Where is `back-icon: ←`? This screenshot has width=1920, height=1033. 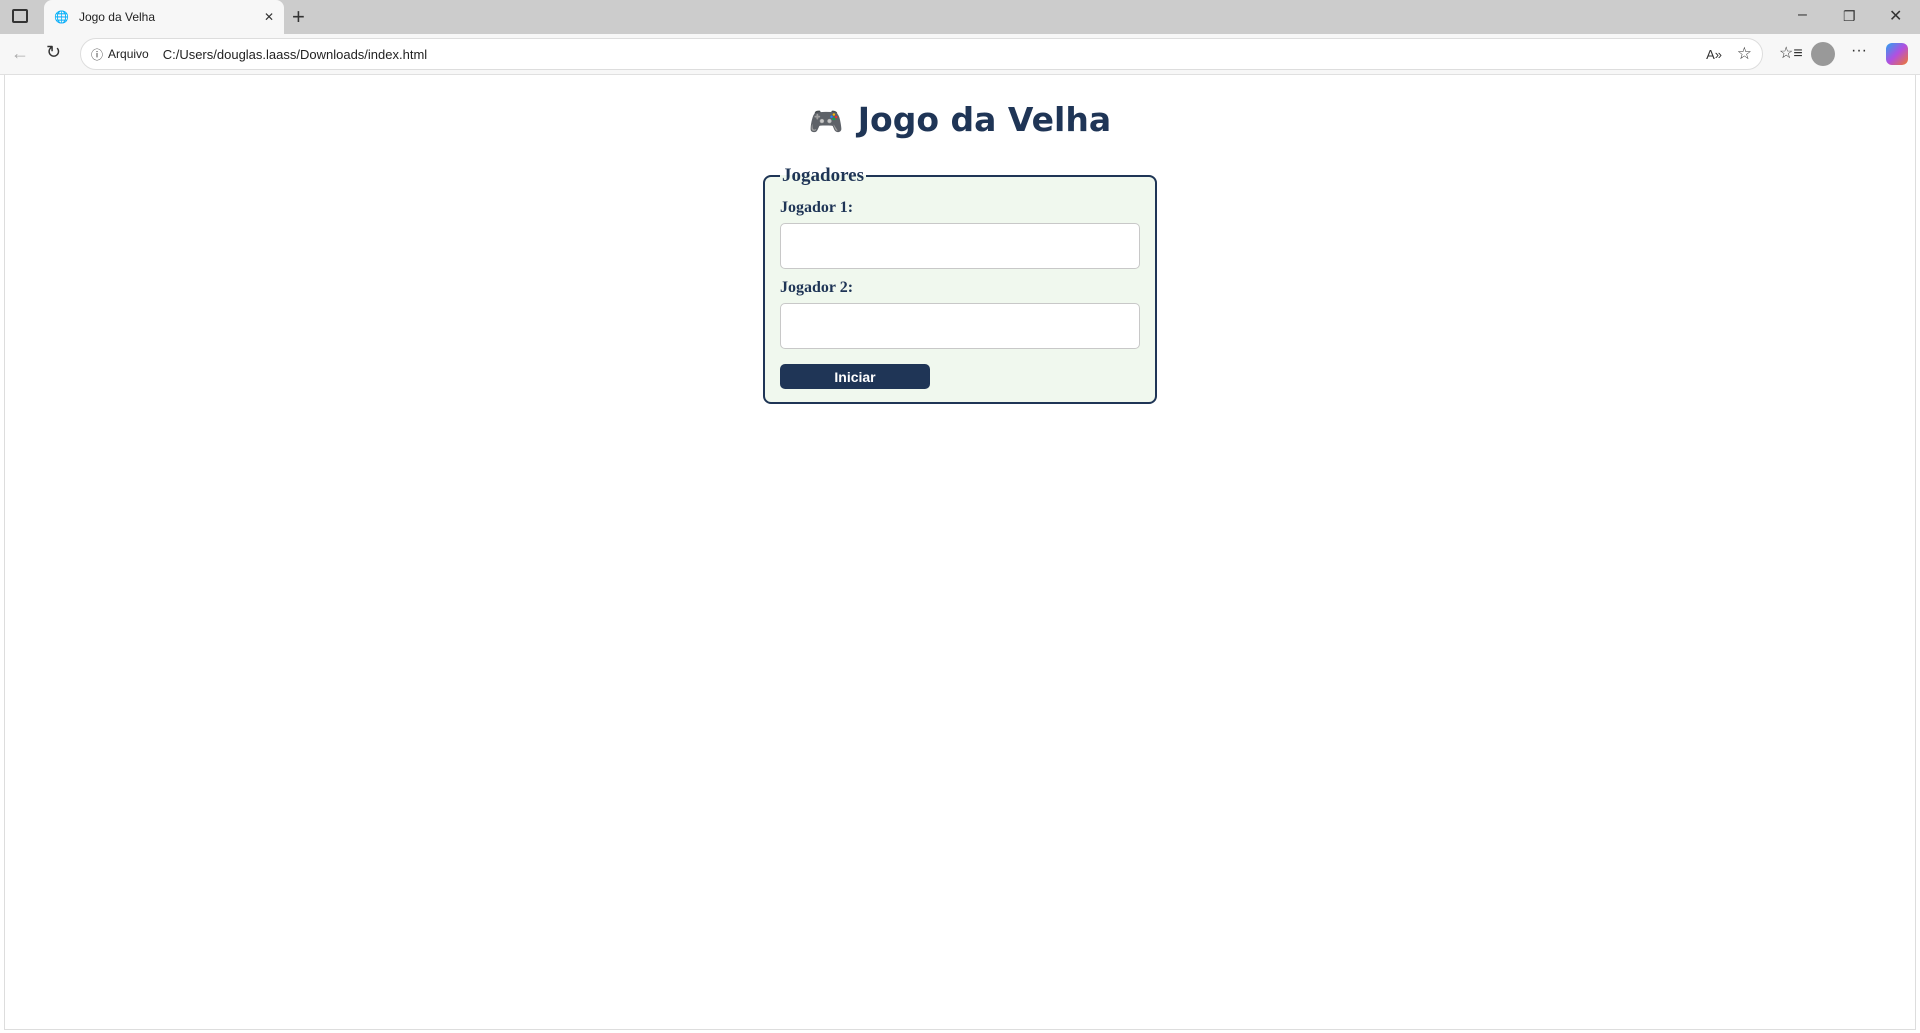 back-icon: ← is located at coordinates (20, 53).